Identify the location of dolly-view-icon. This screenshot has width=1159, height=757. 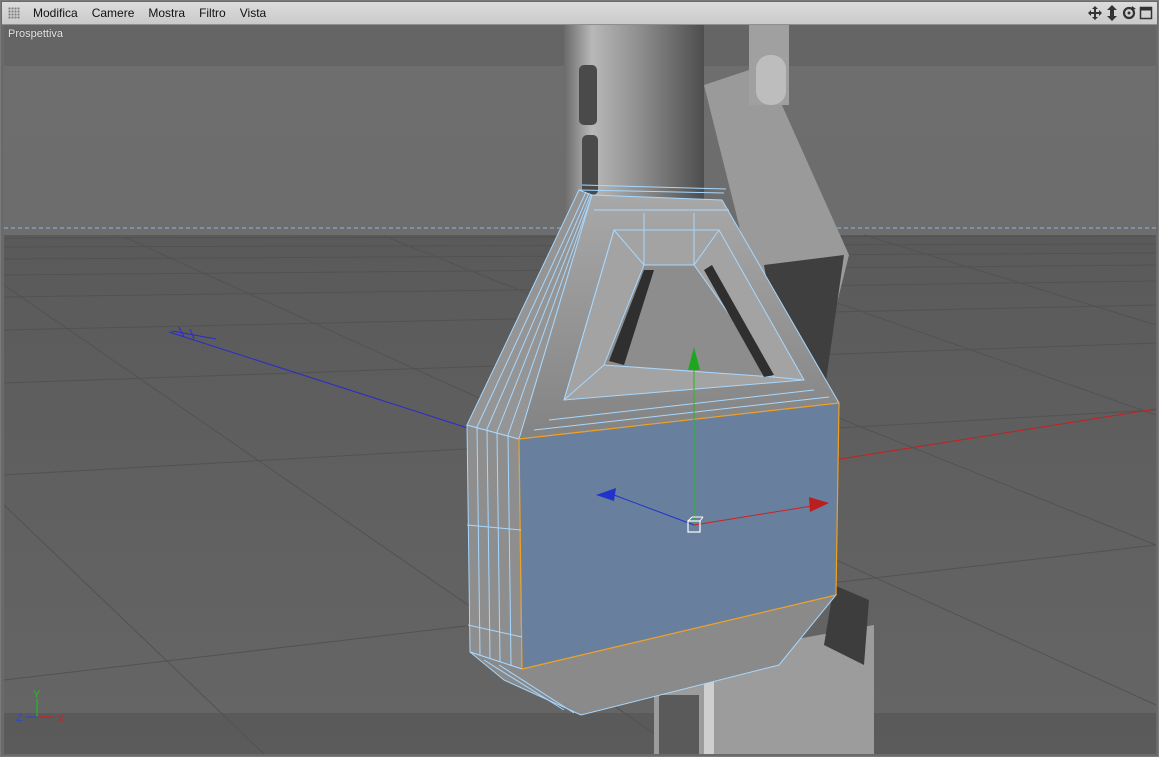
(1112, 13).